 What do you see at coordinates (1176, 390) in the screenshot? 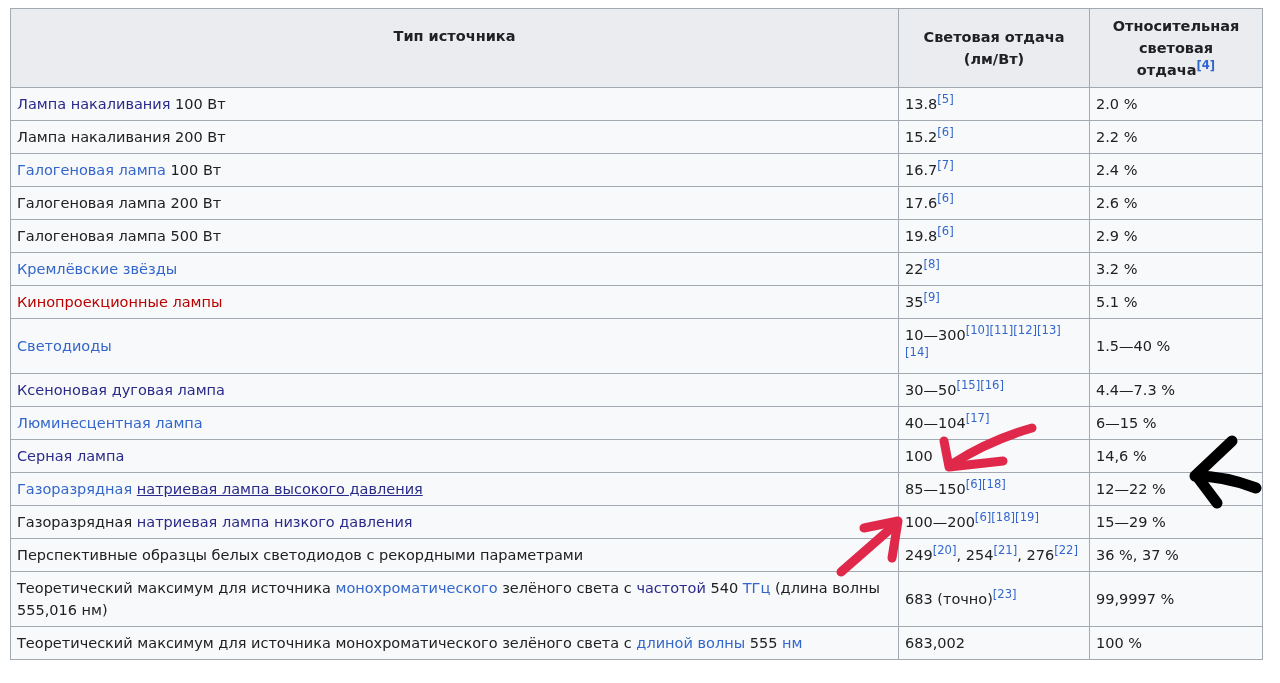
I see `table-cell: 4.4—7.3 %` at bounding box center [1176, 390].